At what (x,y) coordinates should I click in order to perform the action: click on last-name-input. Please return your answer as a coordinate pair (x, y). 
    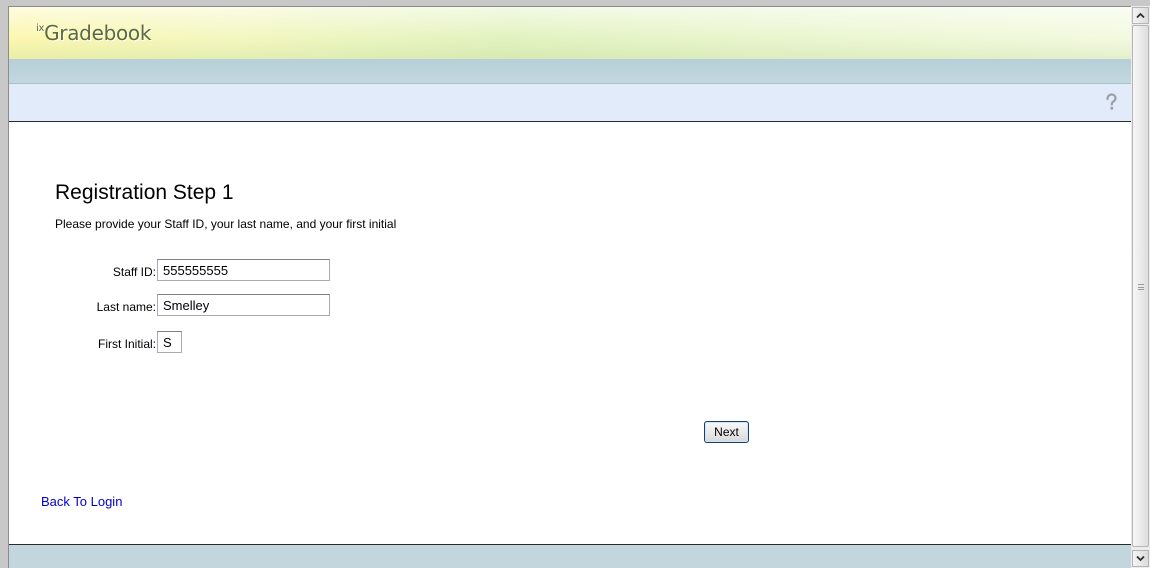
    Looking at the image, I should click on (243, 305).